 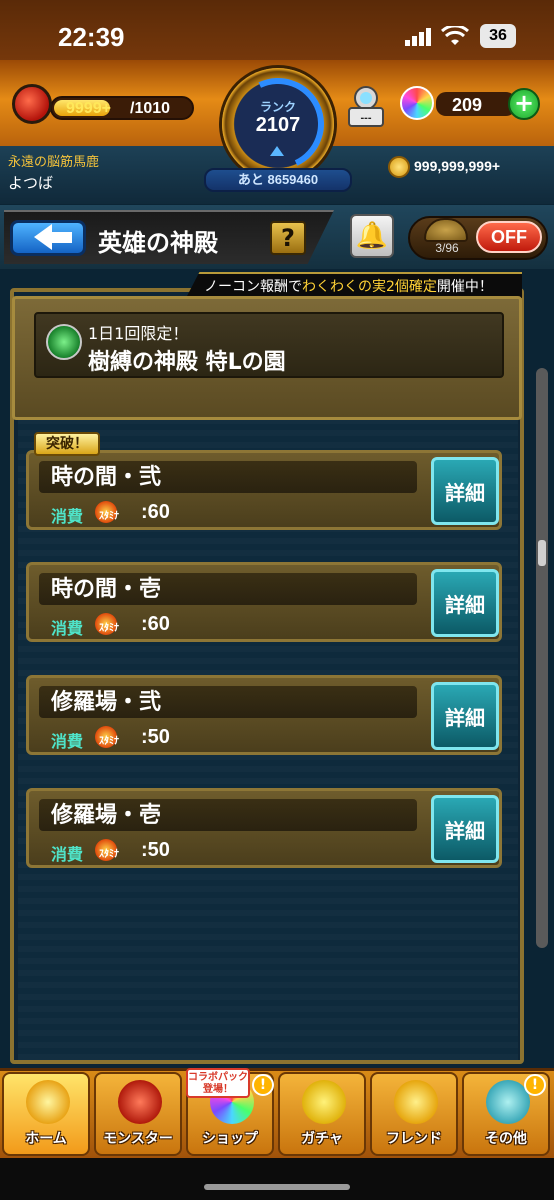 What do you see at coordinates (150, 108) in the screenshot?
I see `stamina-max: /1010` at bounding box center [150, 108].